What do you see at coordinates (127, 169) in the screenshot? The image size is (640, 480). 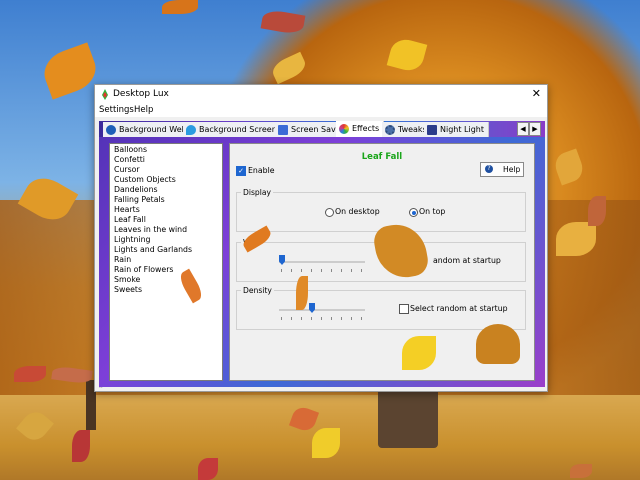 I see `list-item: Cursor` at bounding box center [127, 169].